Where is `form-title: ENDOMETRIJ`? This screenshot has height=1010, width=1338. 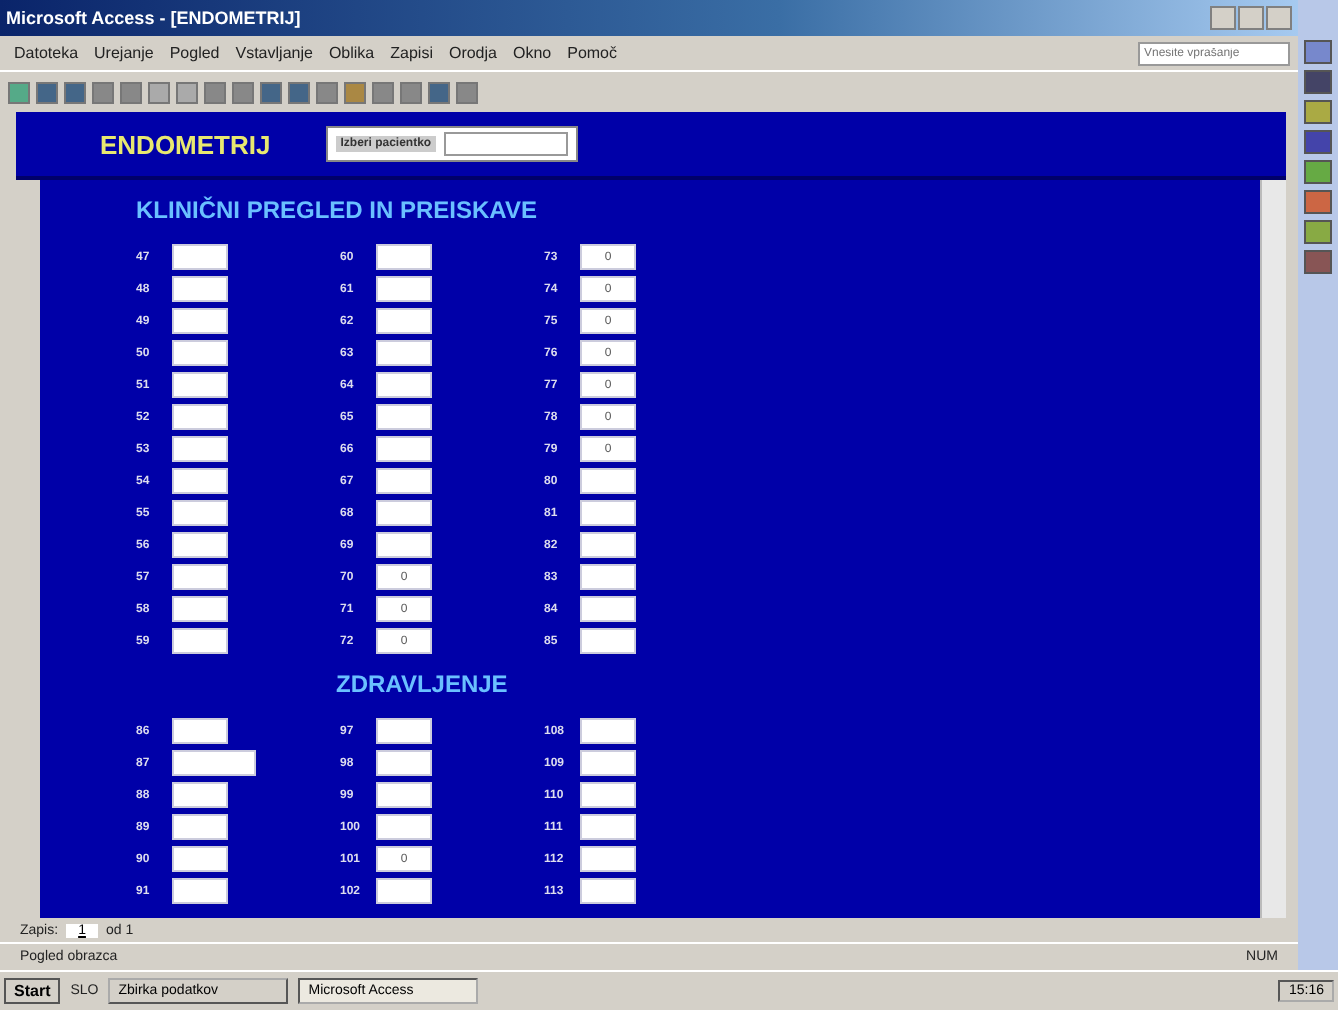 form-title: ENDOMETRIJ is located at coordinates (185, 144).